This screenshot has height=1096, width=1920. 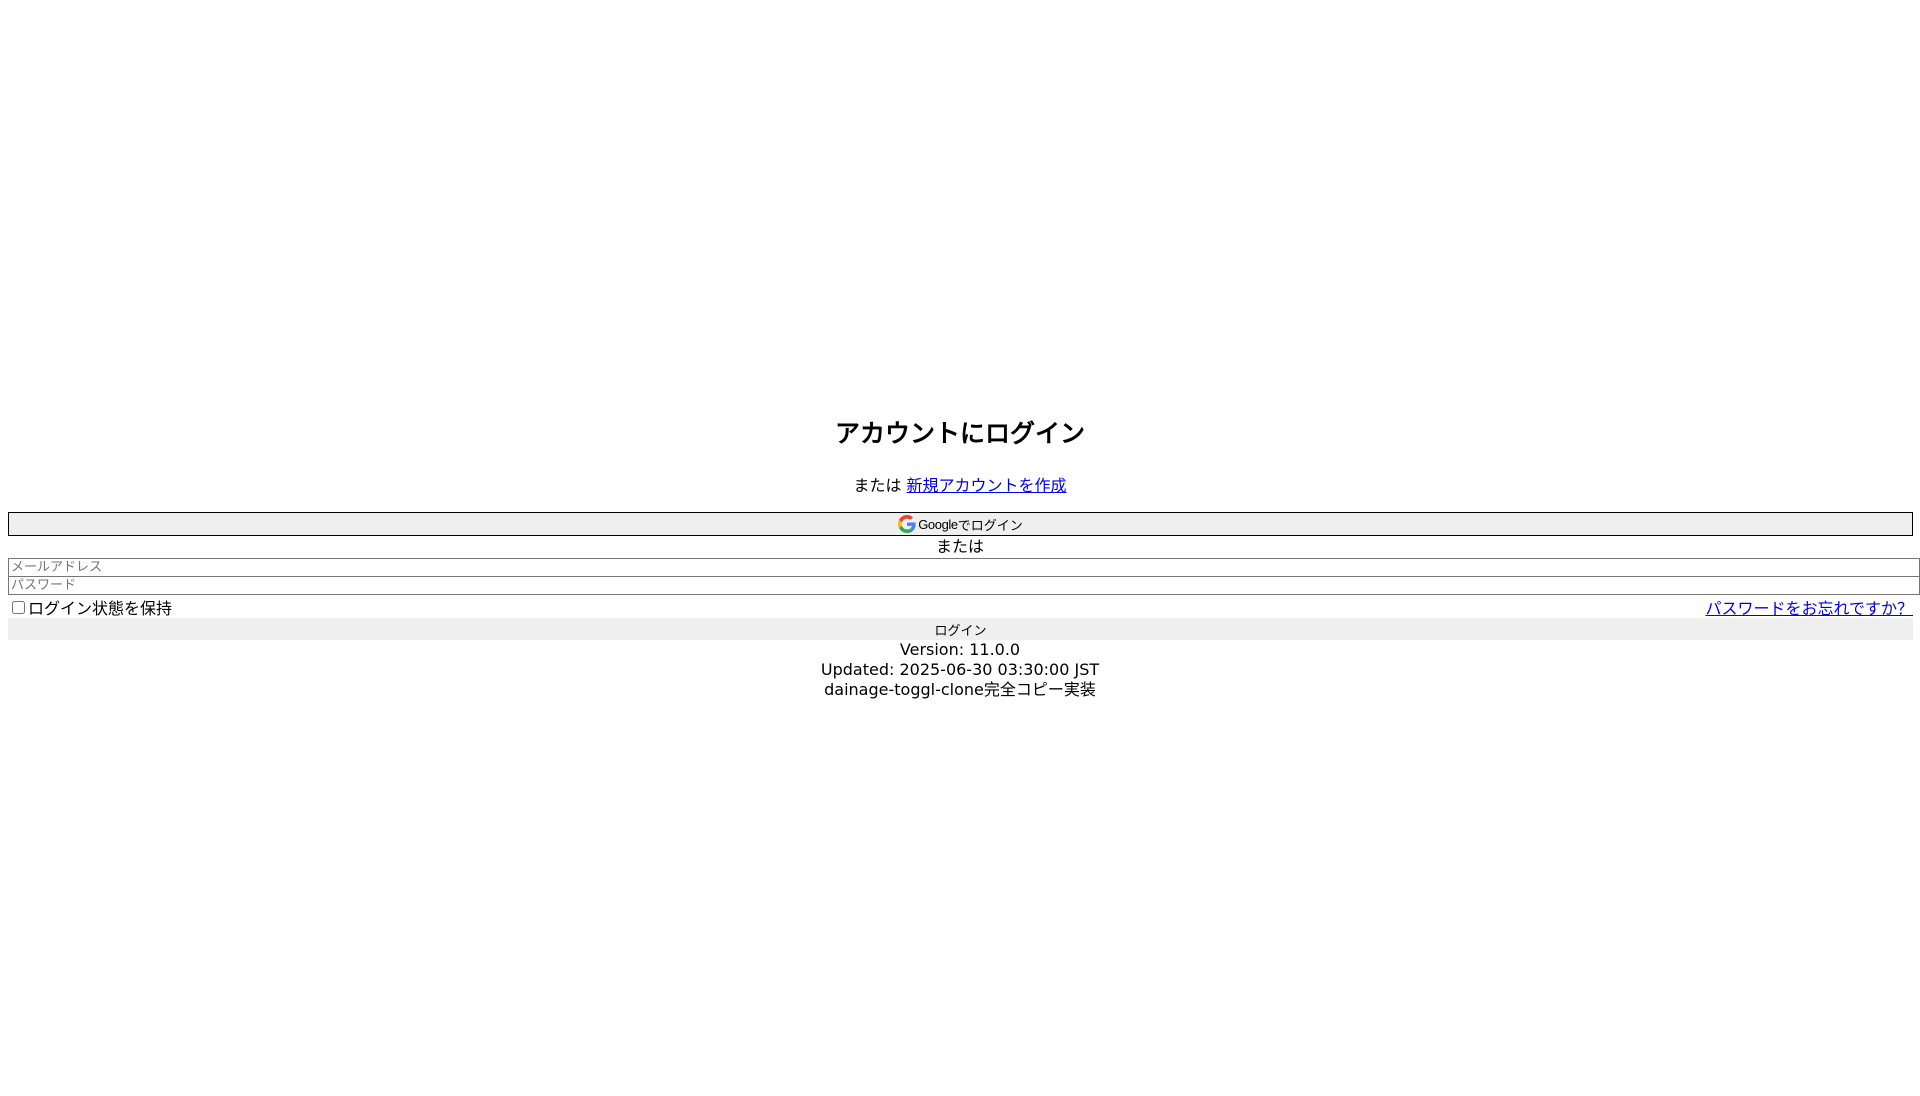 I want to click on signup-prompt: または 新規アカウントを作成, so click(x=960, y=486).